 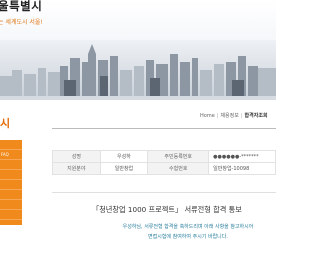 I want to click on notice-title-project: 「청년창업 1000 프로젝트」, so click(x=137, y=209).